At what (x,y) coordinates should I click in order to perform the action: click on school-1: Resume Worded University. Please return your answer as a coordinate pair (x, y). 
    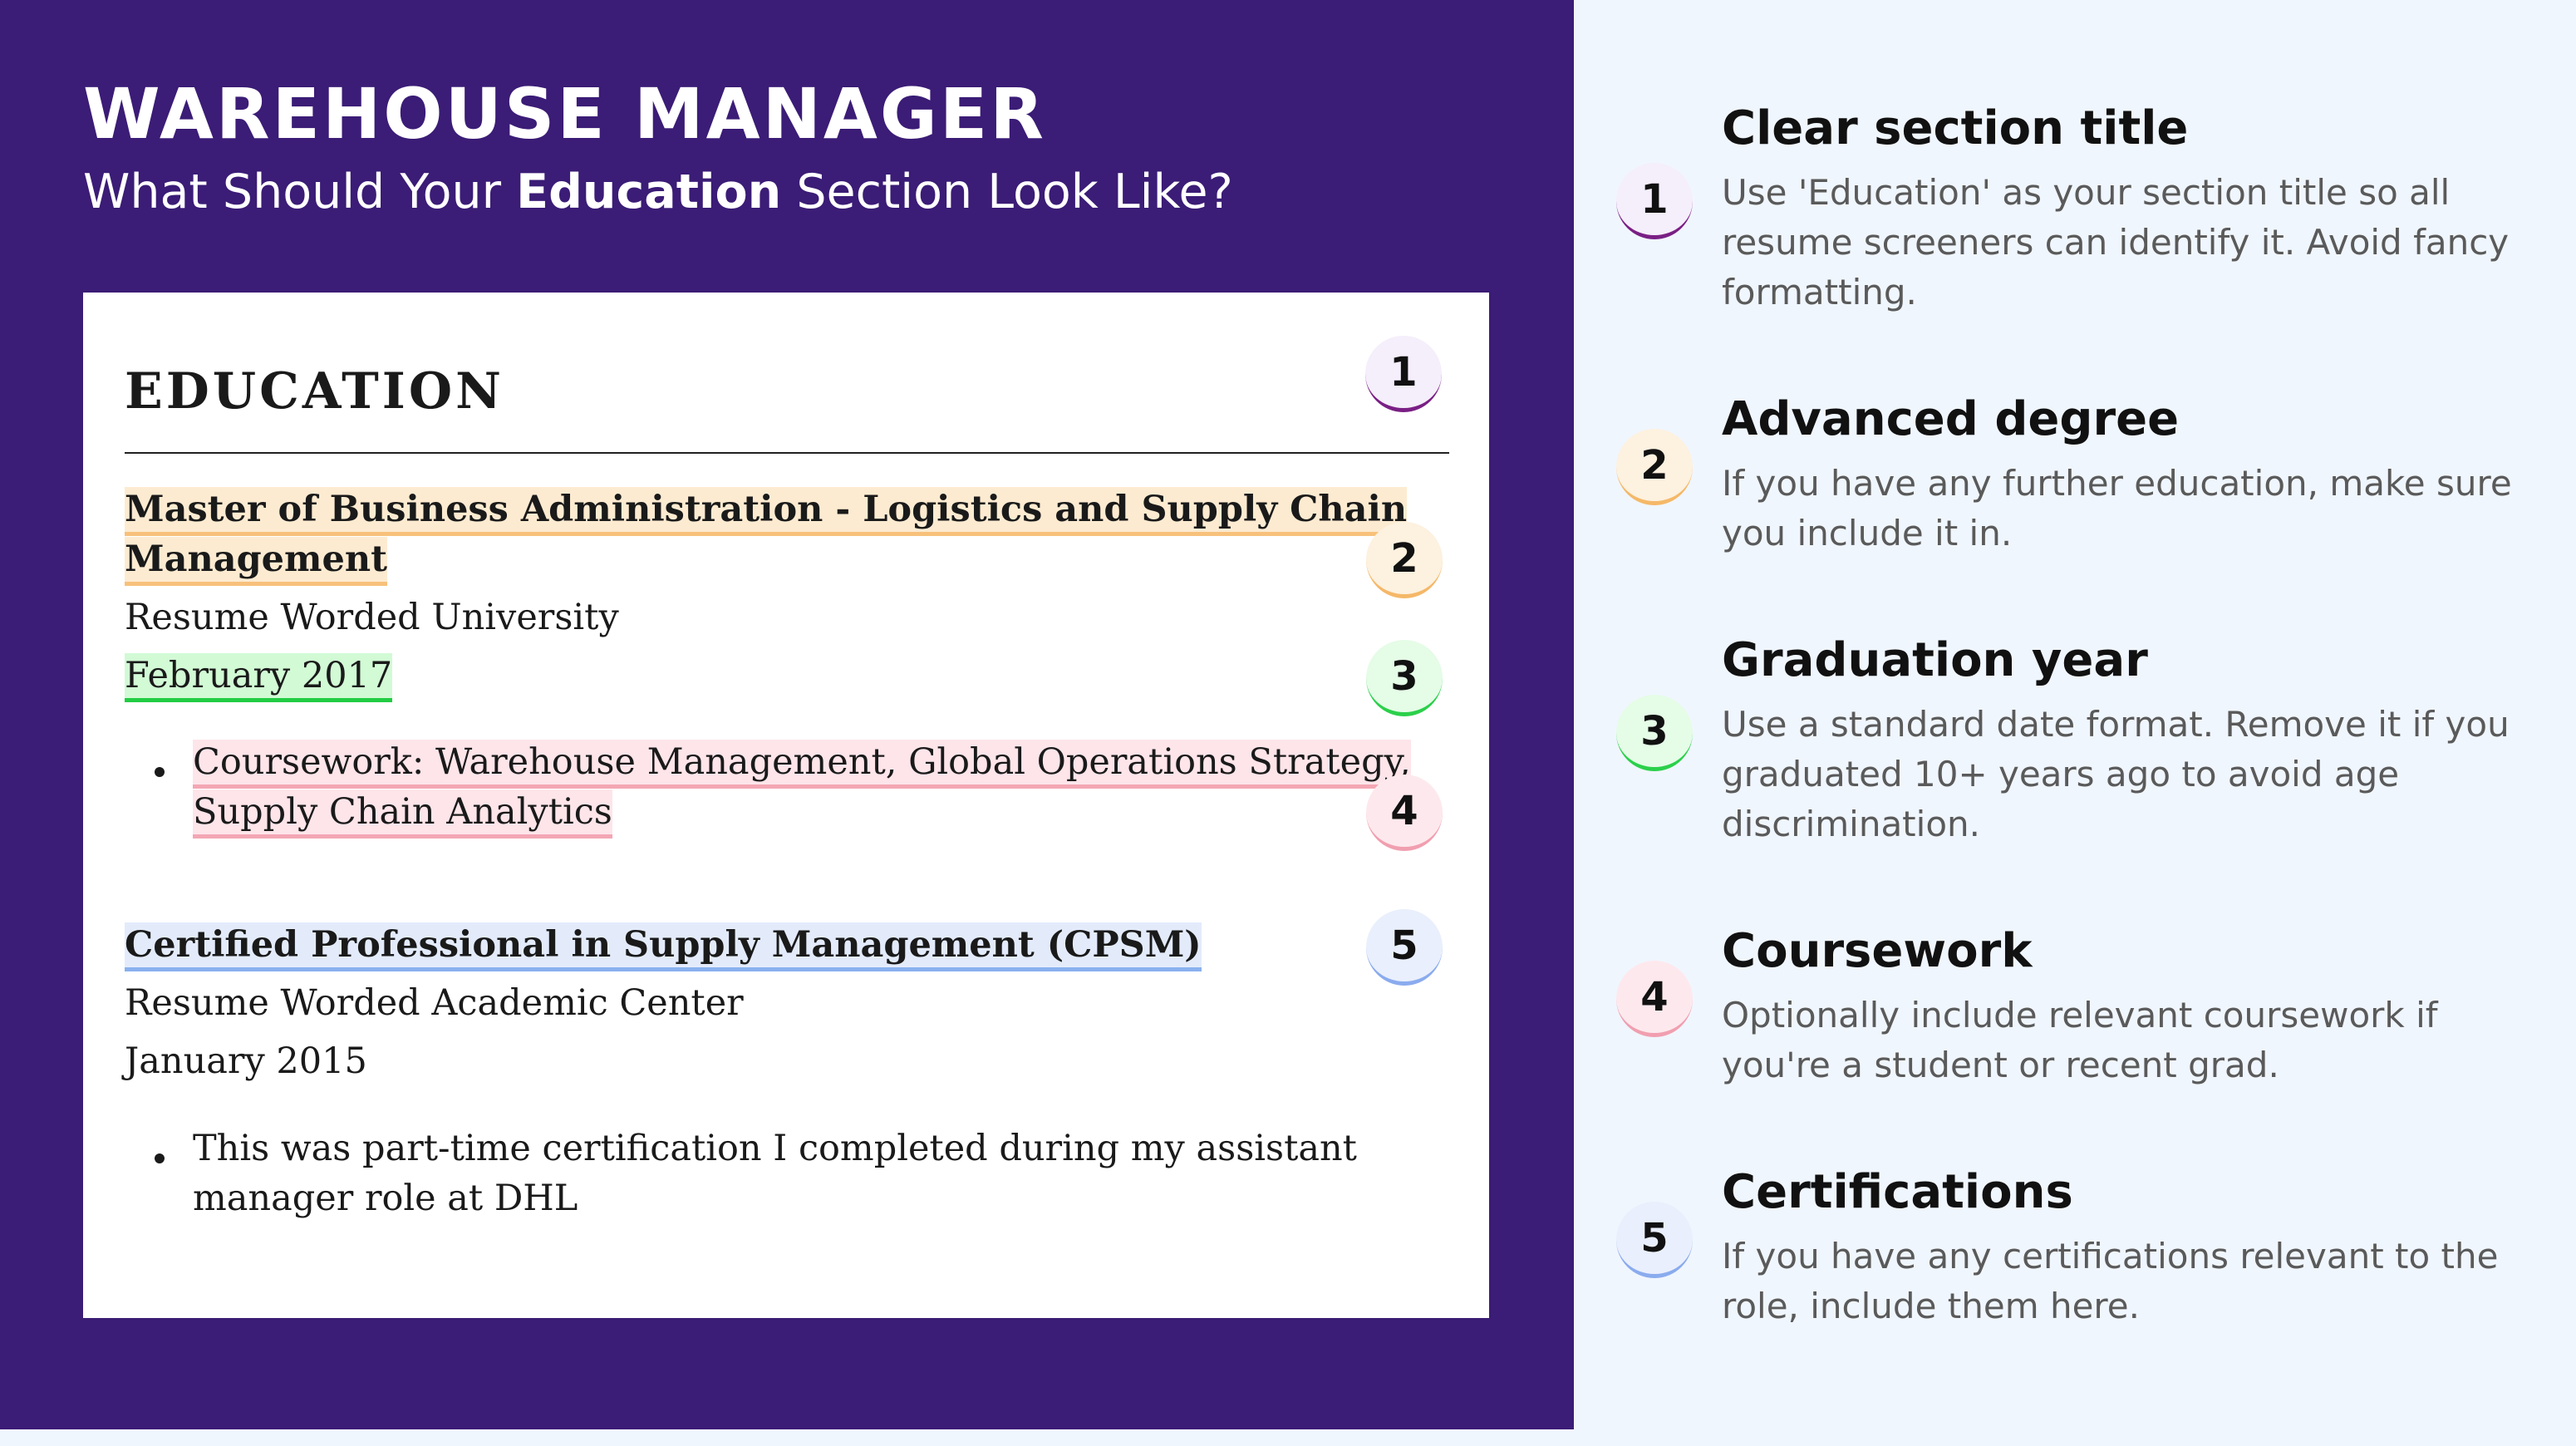
    Looking at the image, I should click on (372, 617).